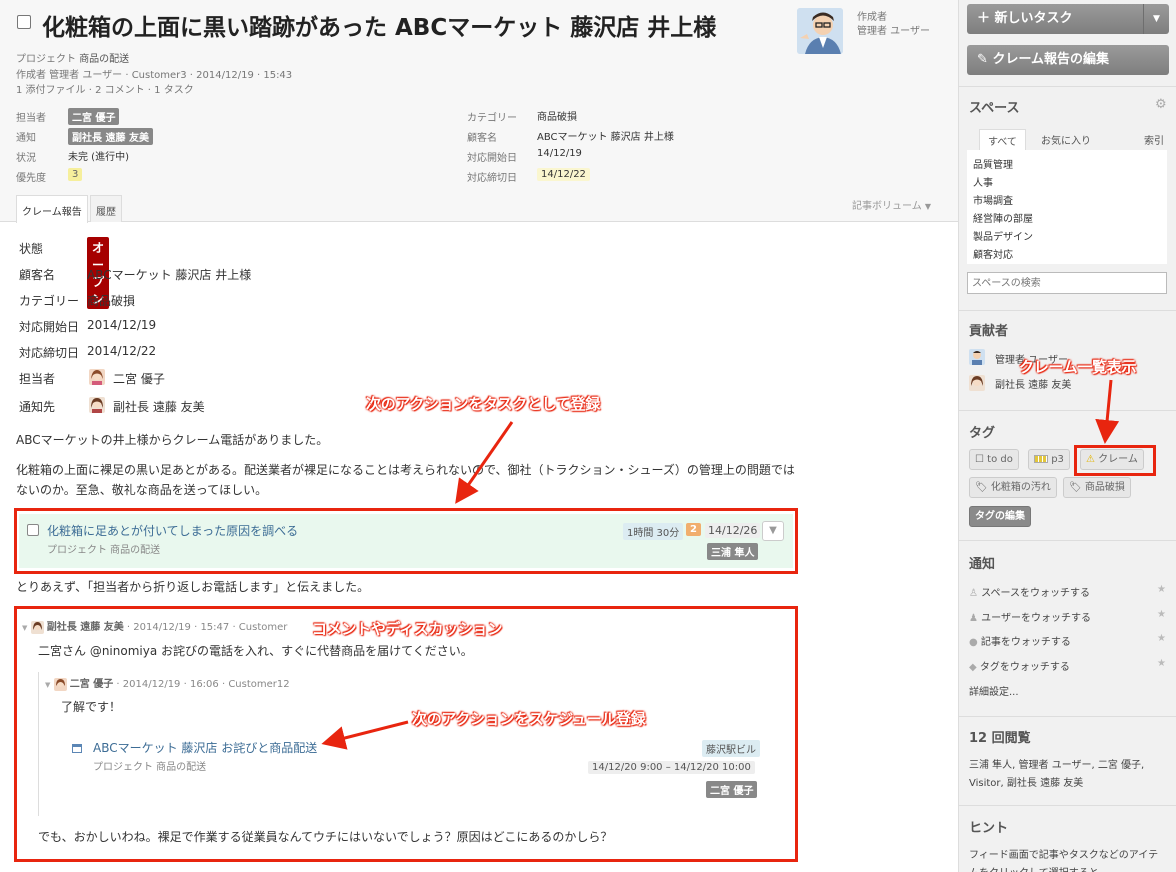 This screenshot has height=872, width=1176. I want to click on callout-schedule: 次のアクションをスケジュール登録, so click(529, 719).